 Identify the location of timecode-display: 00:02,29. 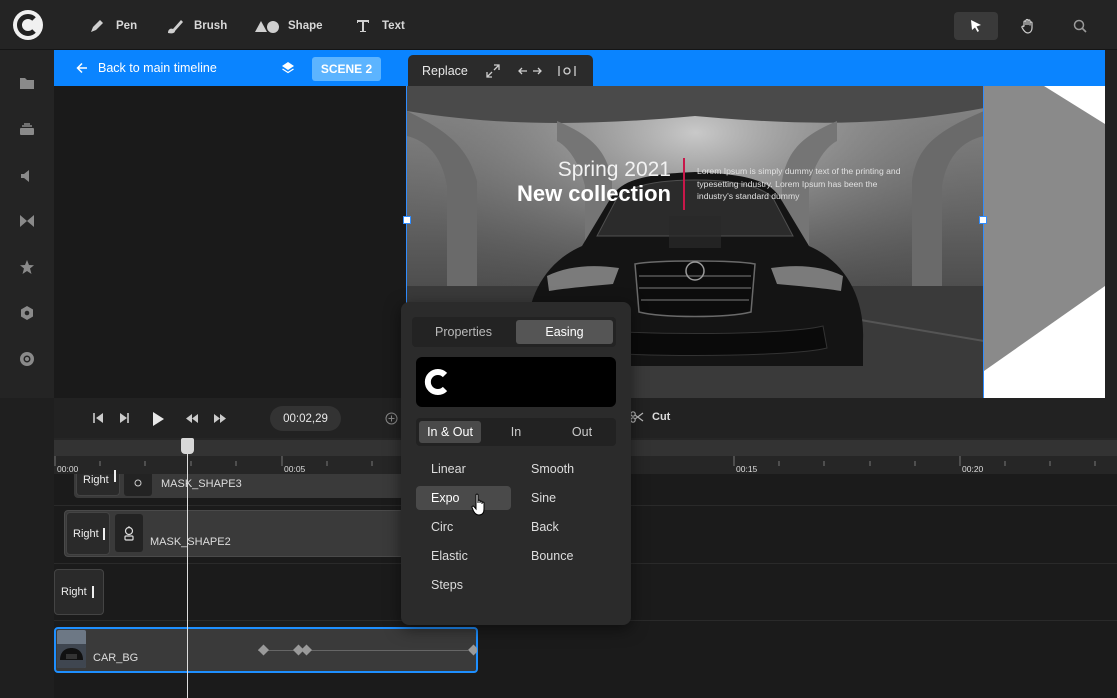
(305, 418).